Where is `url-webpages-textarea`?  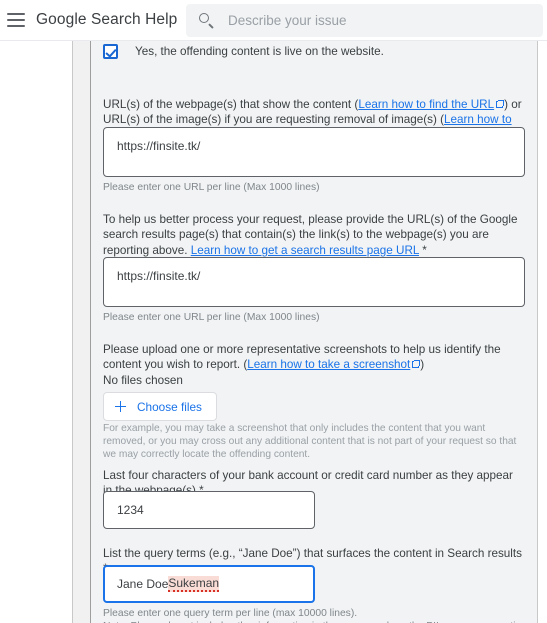 url-webpages-textarea is located at coordinates (314, 152).